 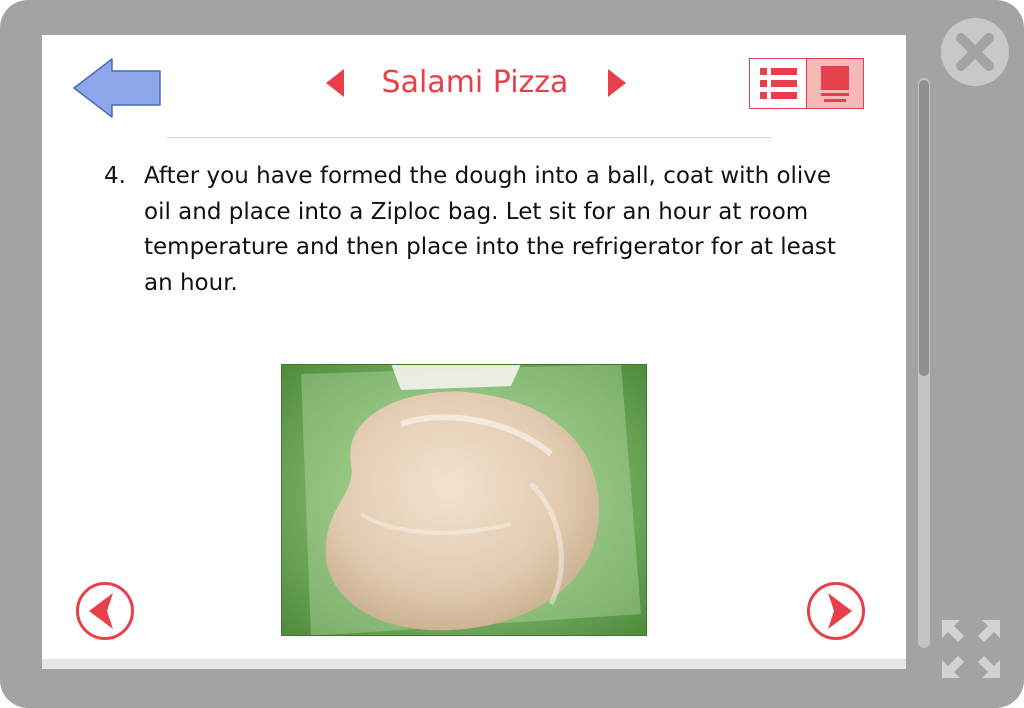 I want to click on scrollbar, so click(x=924, y=363).